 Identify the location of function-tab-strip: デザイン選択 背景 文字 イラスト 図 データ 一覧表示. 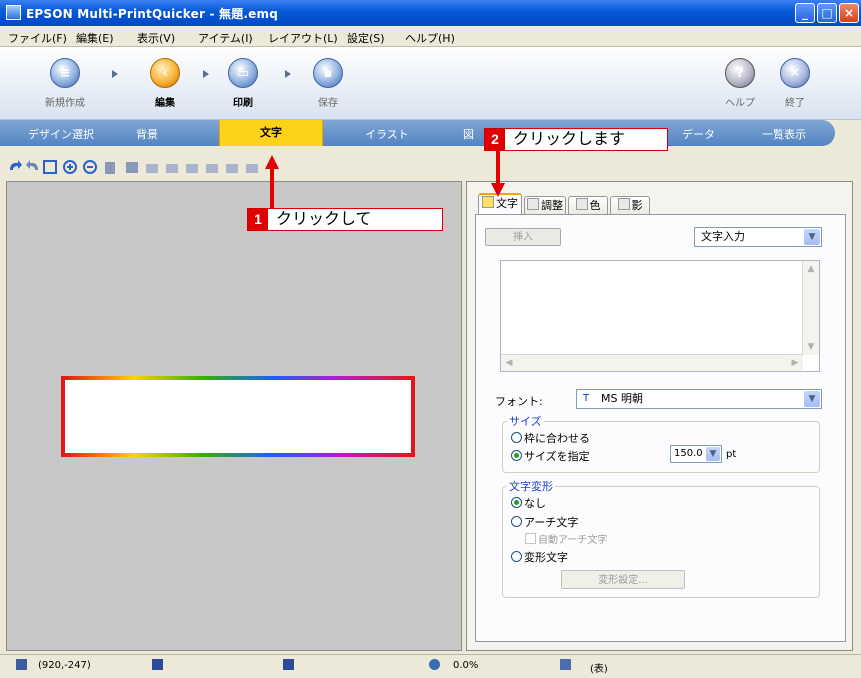
(417, 133).